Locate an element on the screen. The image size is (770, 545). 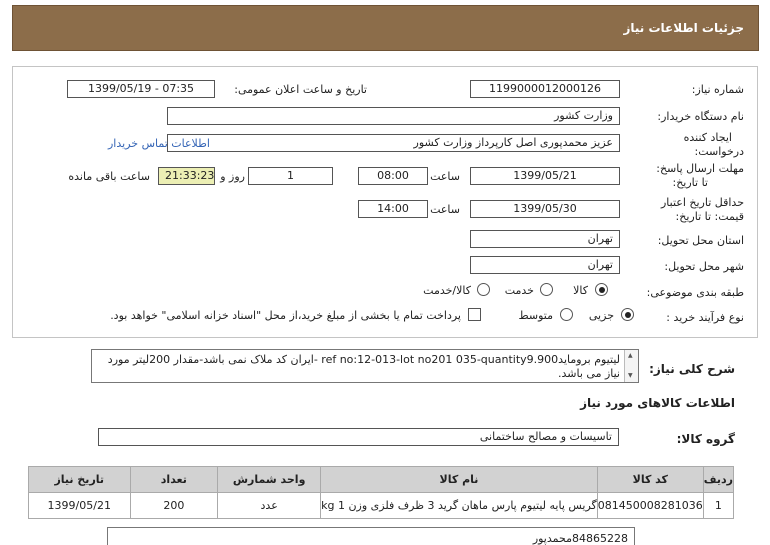
deadline-time-field: 08:00 is located at coordinates (393, 176).